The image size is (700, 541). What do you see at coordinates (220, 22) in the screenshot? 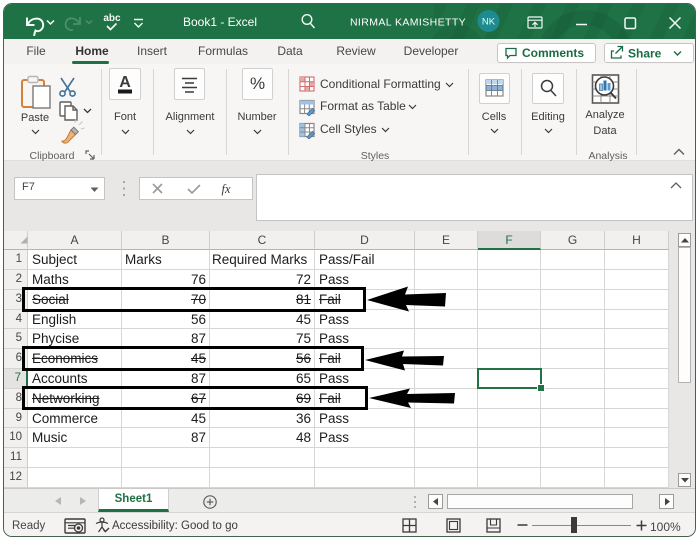
I see `svg-text: Book1 - Excel` at bounding box center [220, 22].